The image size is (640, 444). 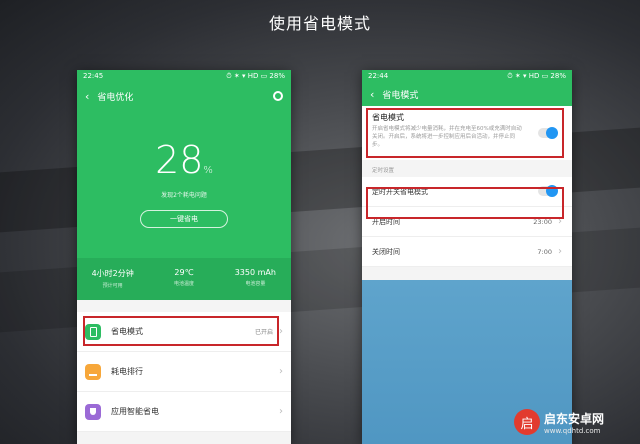 I want to click on stat-value: 4小时2分钟, so click(x=112, y=273).